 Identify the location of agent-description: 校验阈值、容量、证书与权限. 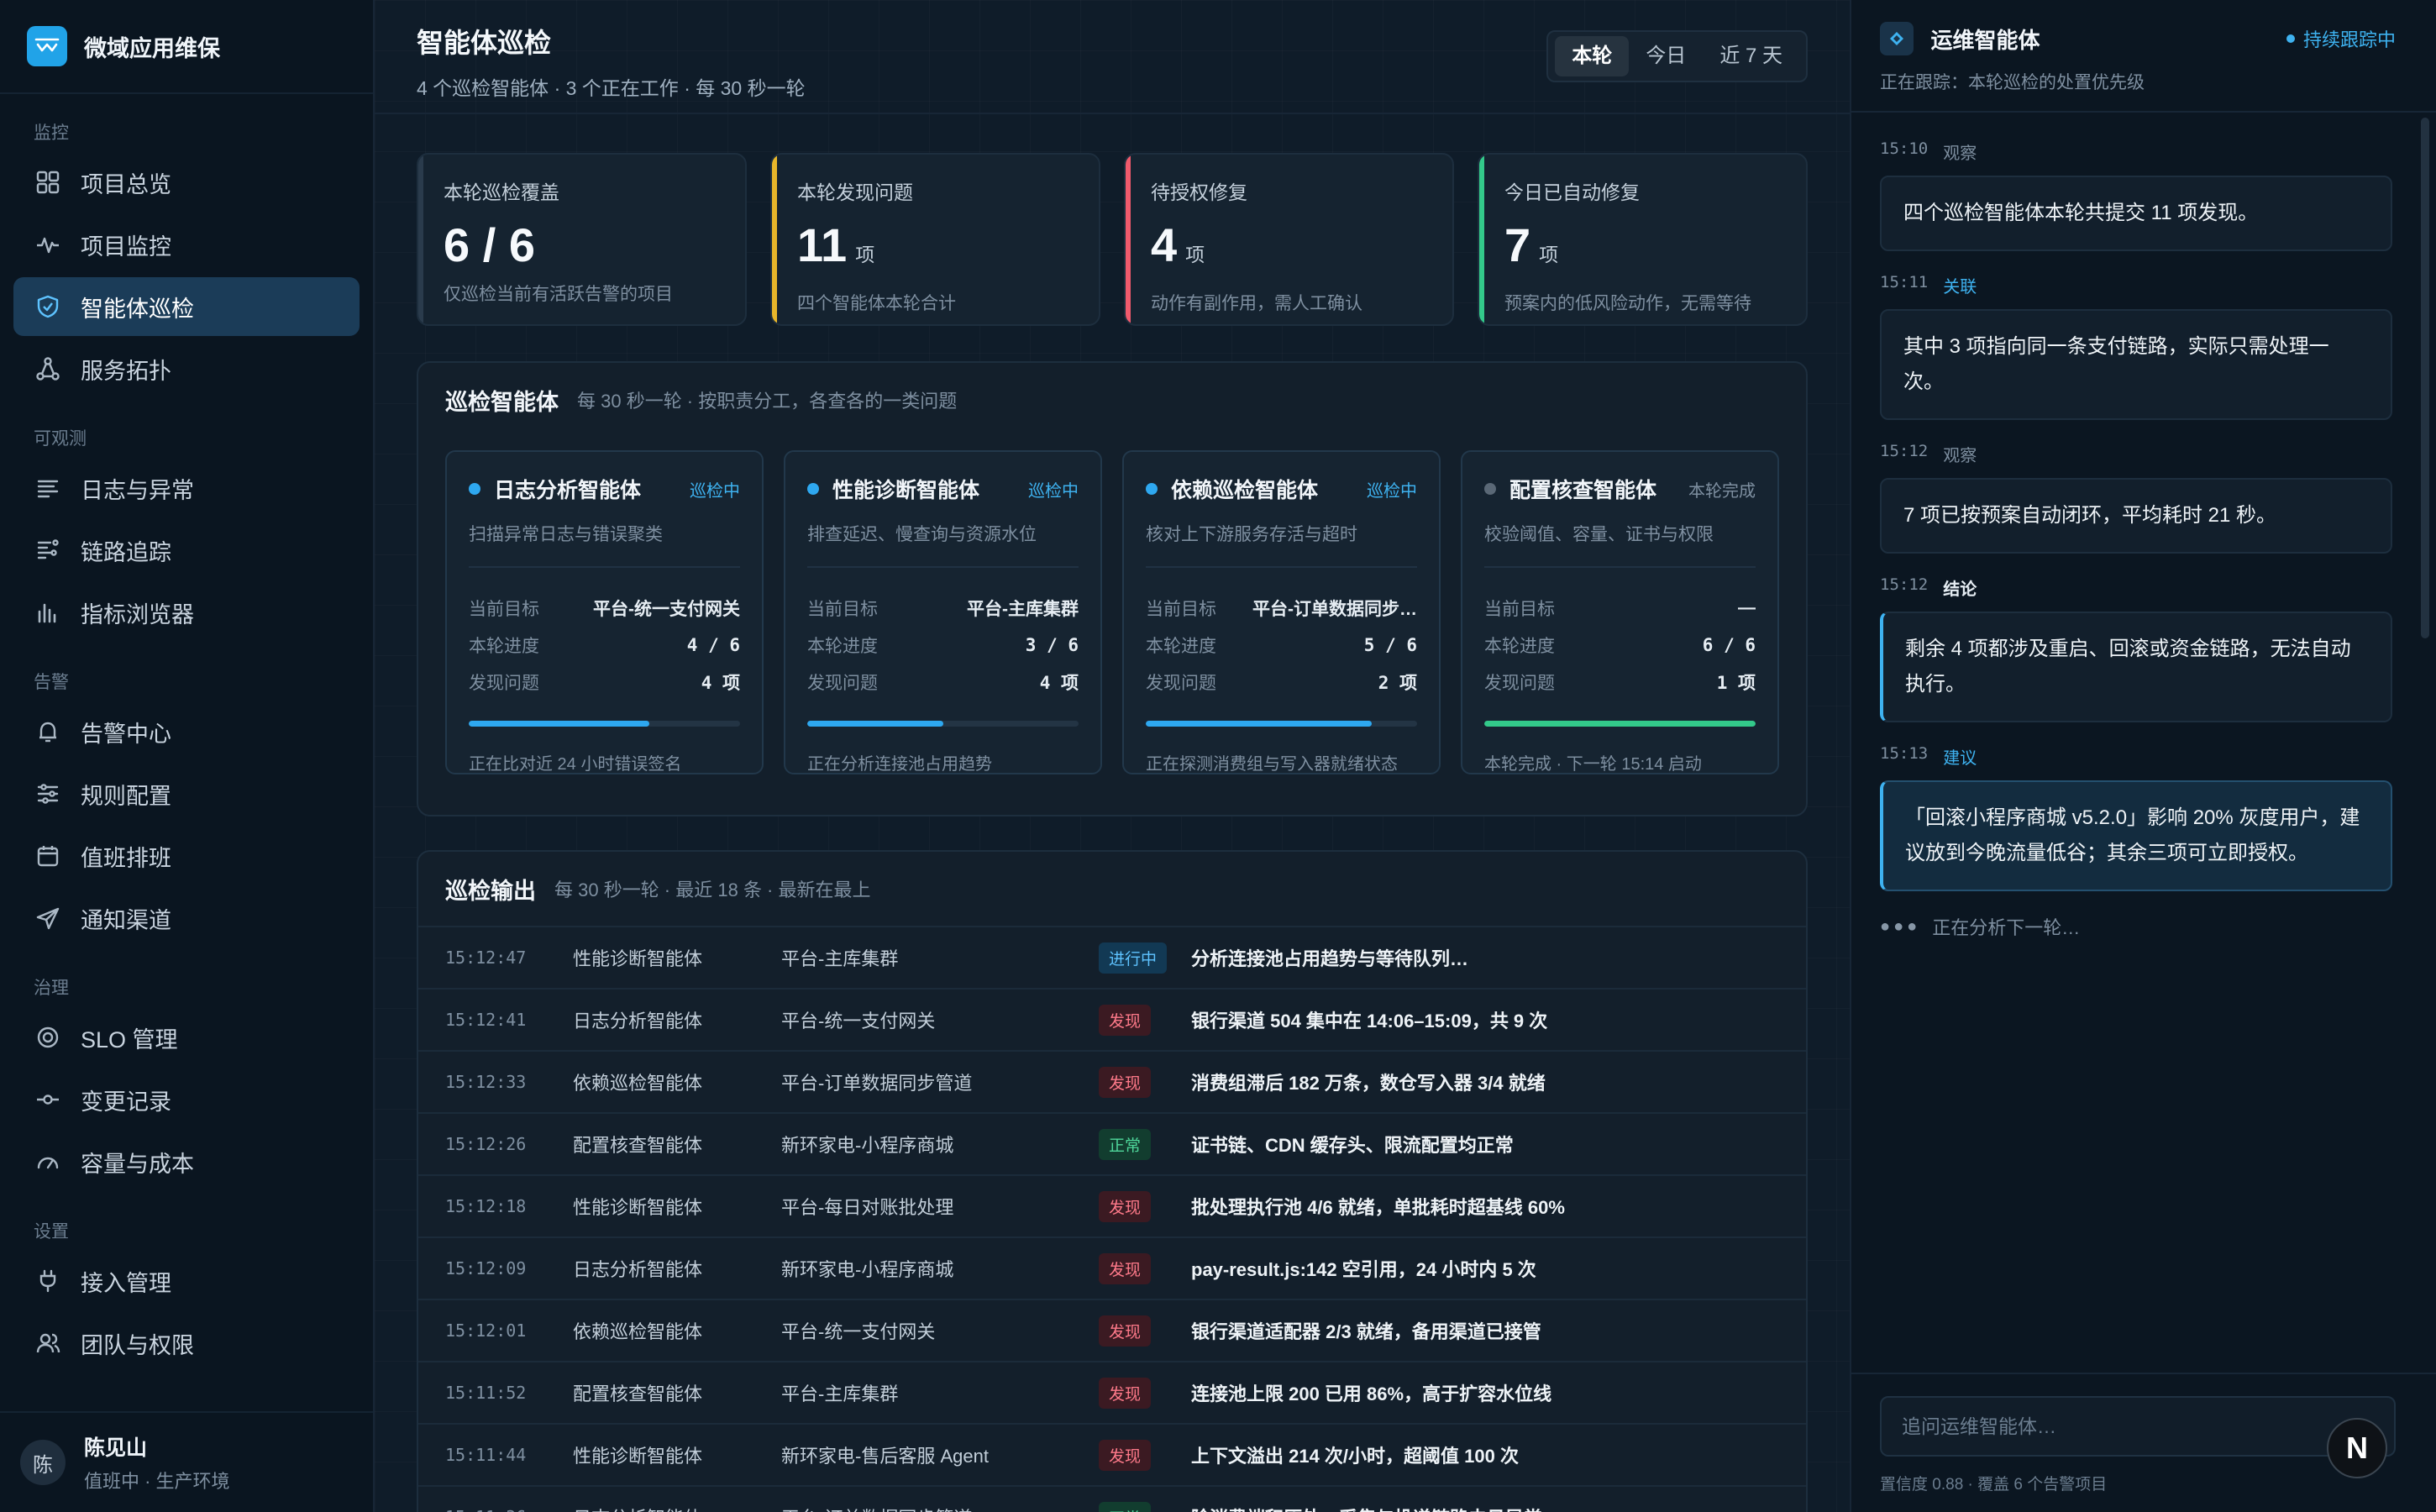
(1620, 544).